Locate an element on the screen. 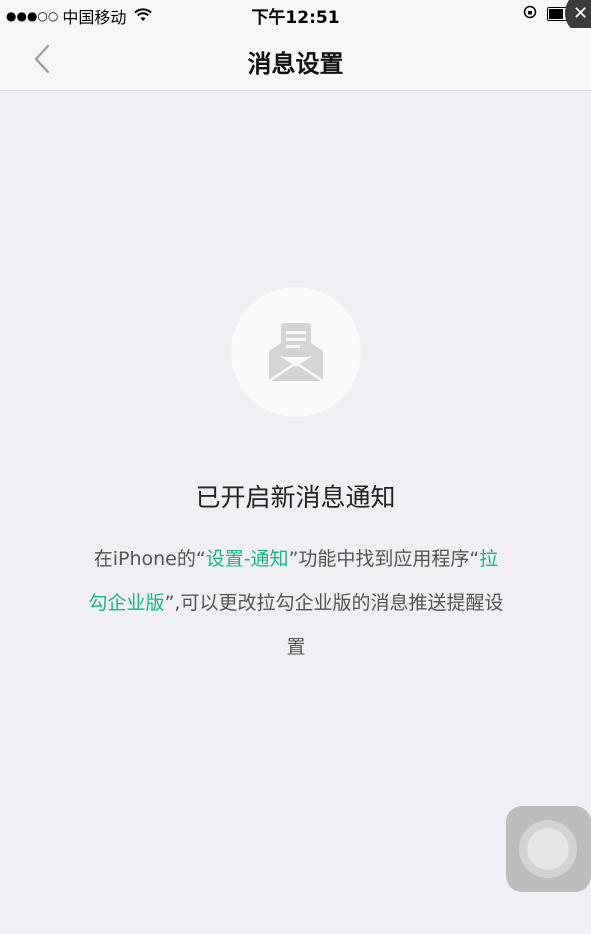 Image resolution: width=591 pixels, height=934 pixels. settings-path-highlight: 设置-通知 is located at coordinates (247, 559).